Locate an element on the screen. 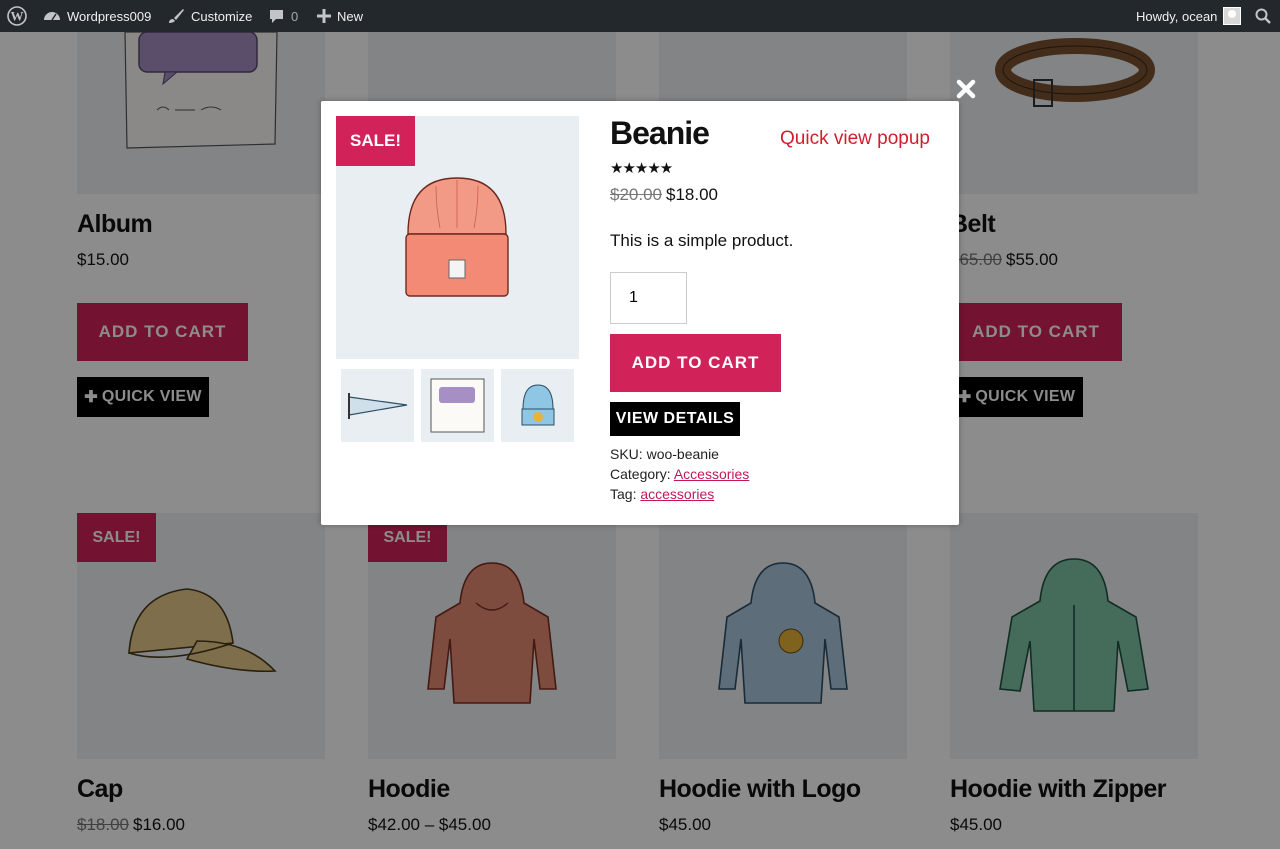 The height and width of the screenshot is (849, 1280). brush-icon is located at coordinates (176, 16).